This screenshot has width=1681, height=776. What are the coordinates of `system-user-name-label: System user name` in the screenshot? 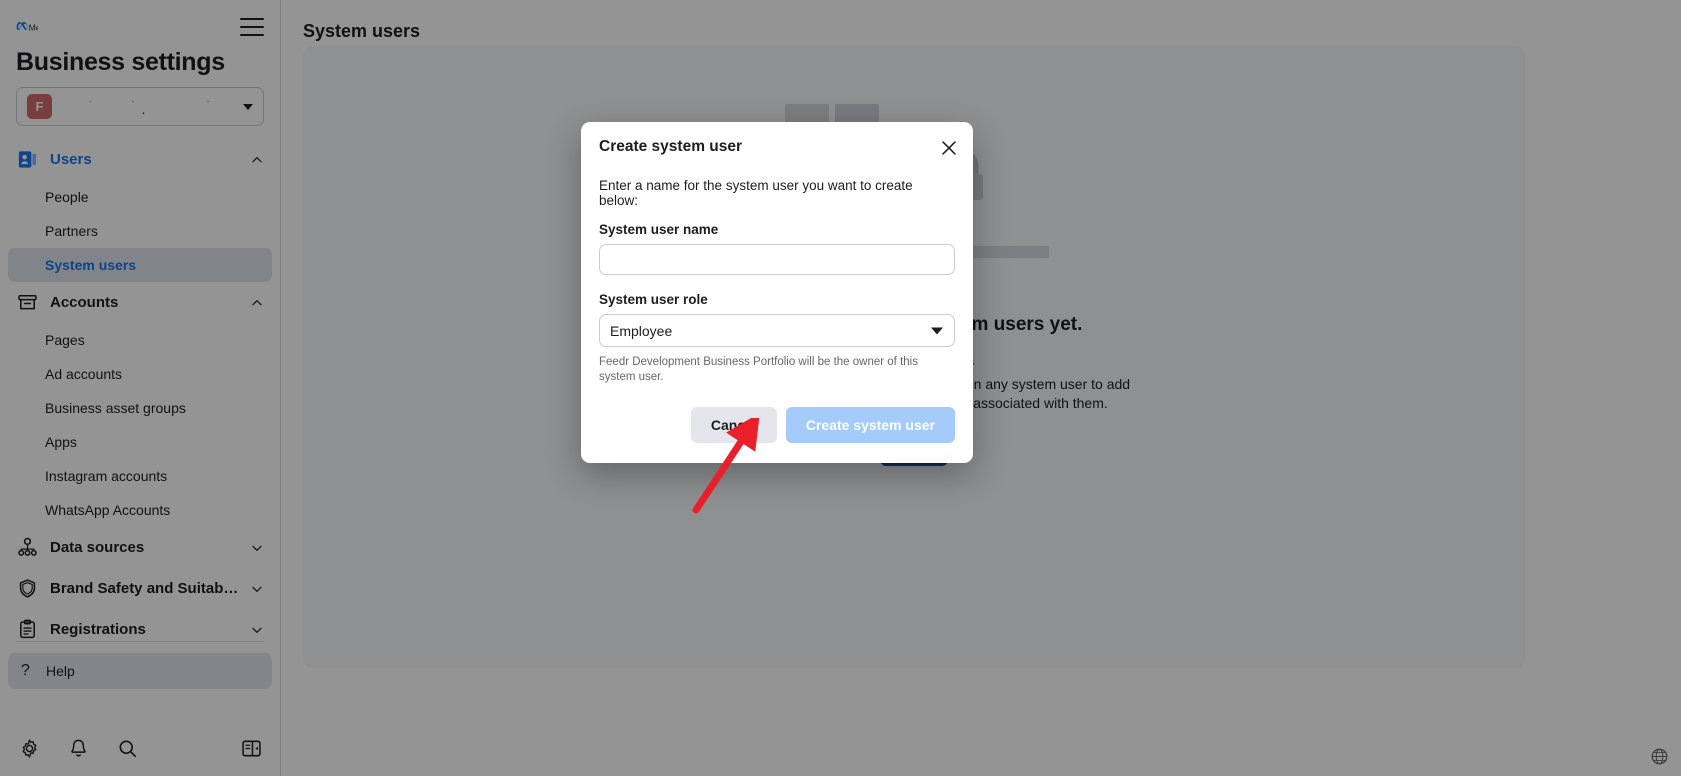 It's located at (659, 229).